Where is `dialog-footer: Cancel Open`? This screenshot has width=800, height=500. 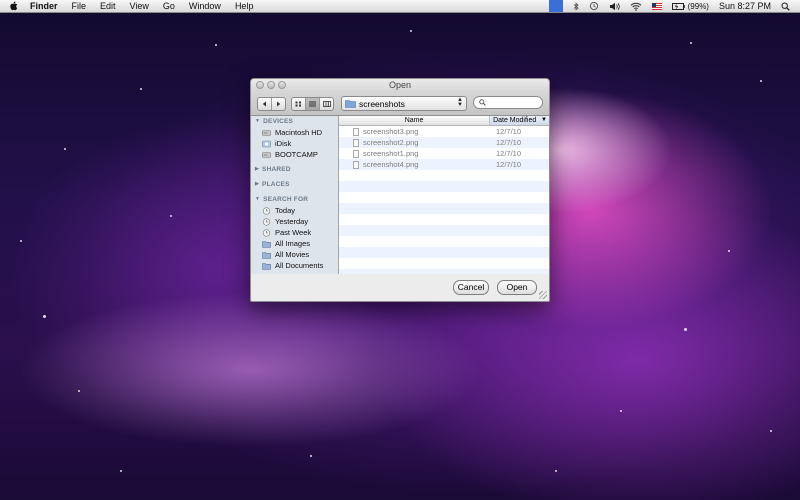 dialog-footer: Cancel Open is located at coordinates (400, 287).